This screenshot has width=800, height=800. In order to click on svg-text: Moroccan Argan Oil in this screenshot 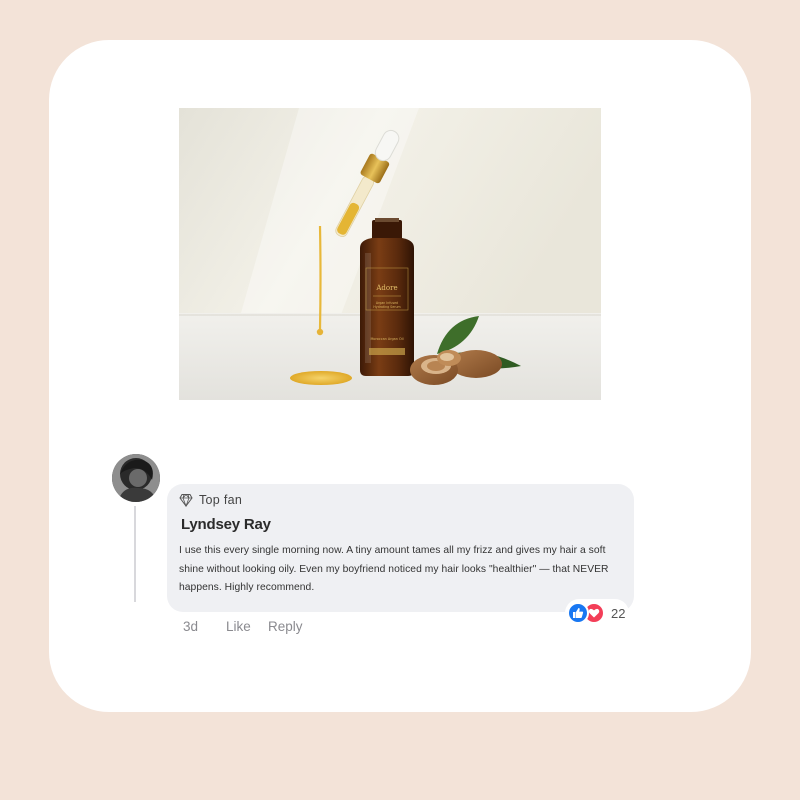, I will do `click(386, 339)`.